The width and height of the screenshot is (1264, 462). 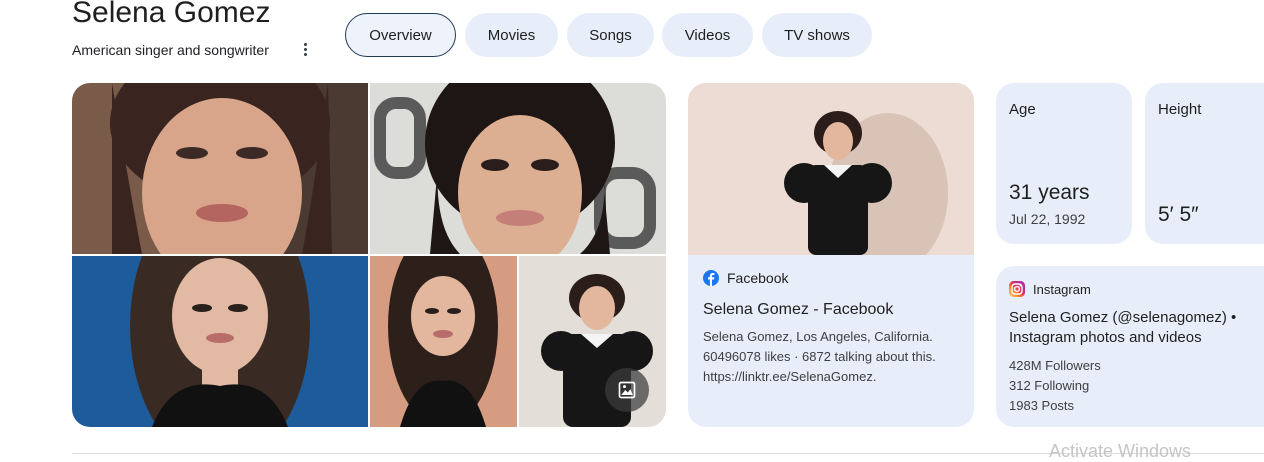 I want to click on entity-description: American singer and songwriter, so click(x=170, y=50).